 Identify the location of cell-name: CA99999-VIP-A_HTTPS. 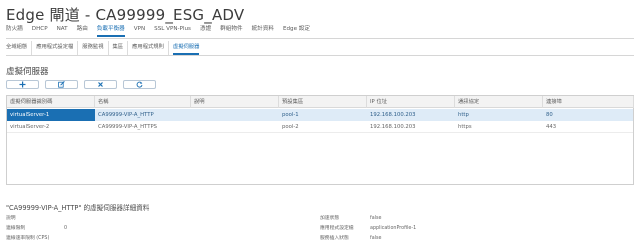
(128, 127).